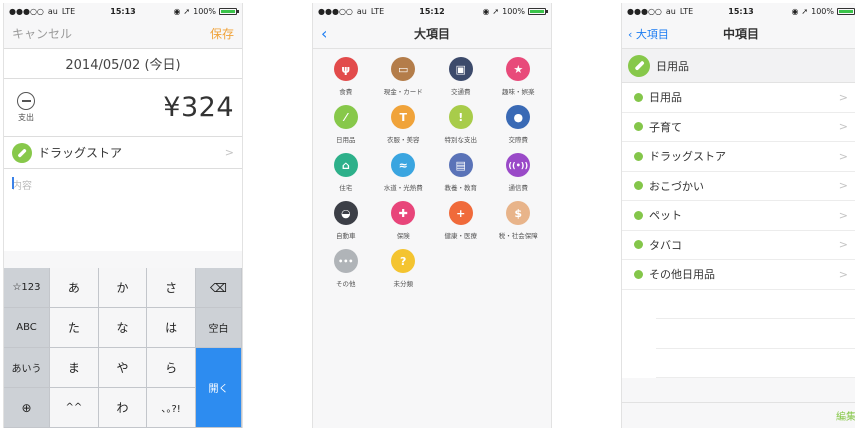 The image size is (855, 431). Describe the element at coordinates (738, 245) in the screenshot. I see `subcategory-row: タバコ >` at that location.